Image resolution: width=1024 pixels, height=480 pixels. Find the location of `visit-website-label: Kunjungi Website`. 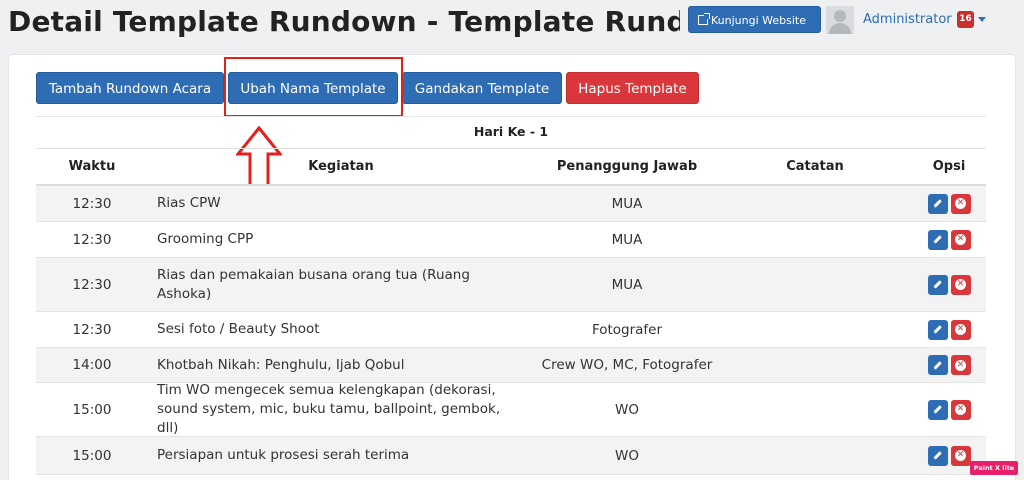

visit-website-label: Kunjungi Website is located at coordinates (758, 20).